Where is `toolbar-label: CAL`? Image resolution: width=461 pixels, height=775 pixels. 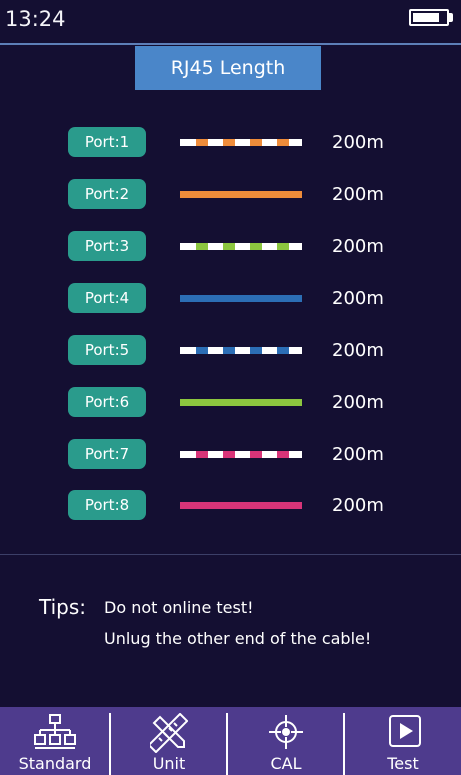 toolbar-label: CAL is located at coordinates (286, 763).